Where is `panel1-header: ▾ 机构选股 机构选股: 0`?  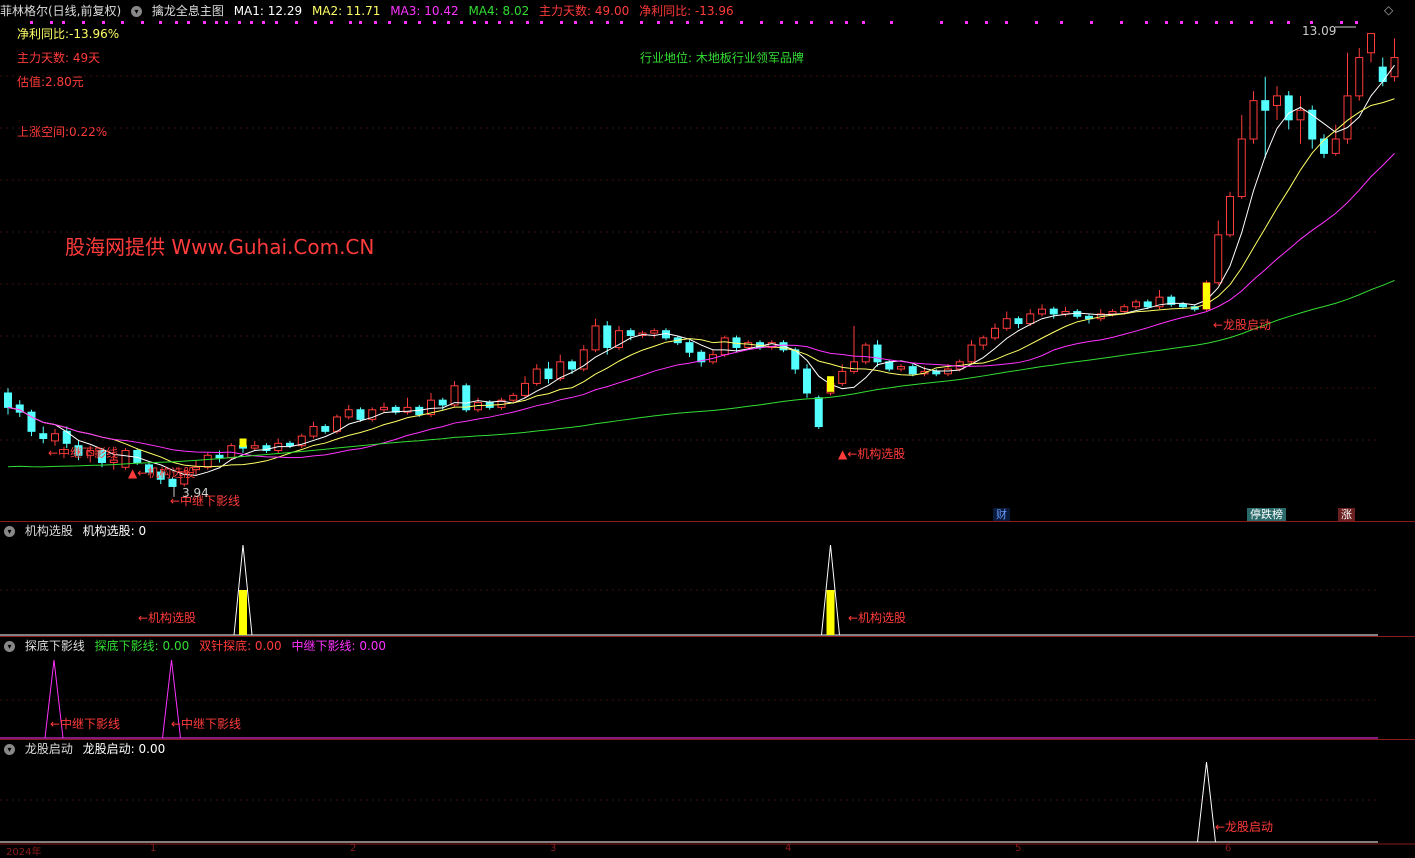
panel1-header: ▾ 机构选股 机构选股: 0 is located at coordinates (76, 531).